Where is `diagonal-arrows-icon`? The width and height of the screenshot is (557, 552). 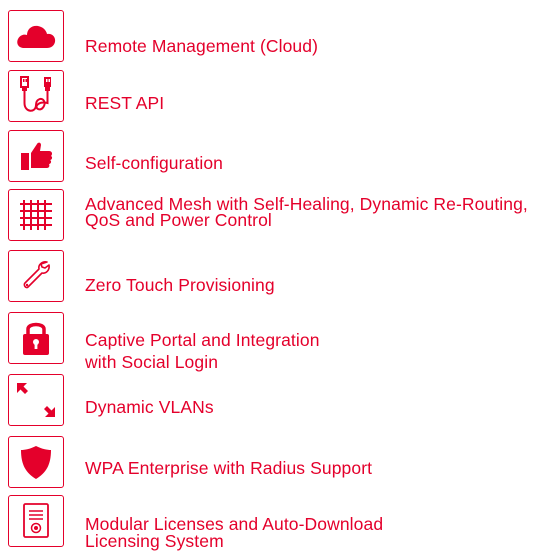
diagonal-arrows-icon is located at coordinates (36, 400).